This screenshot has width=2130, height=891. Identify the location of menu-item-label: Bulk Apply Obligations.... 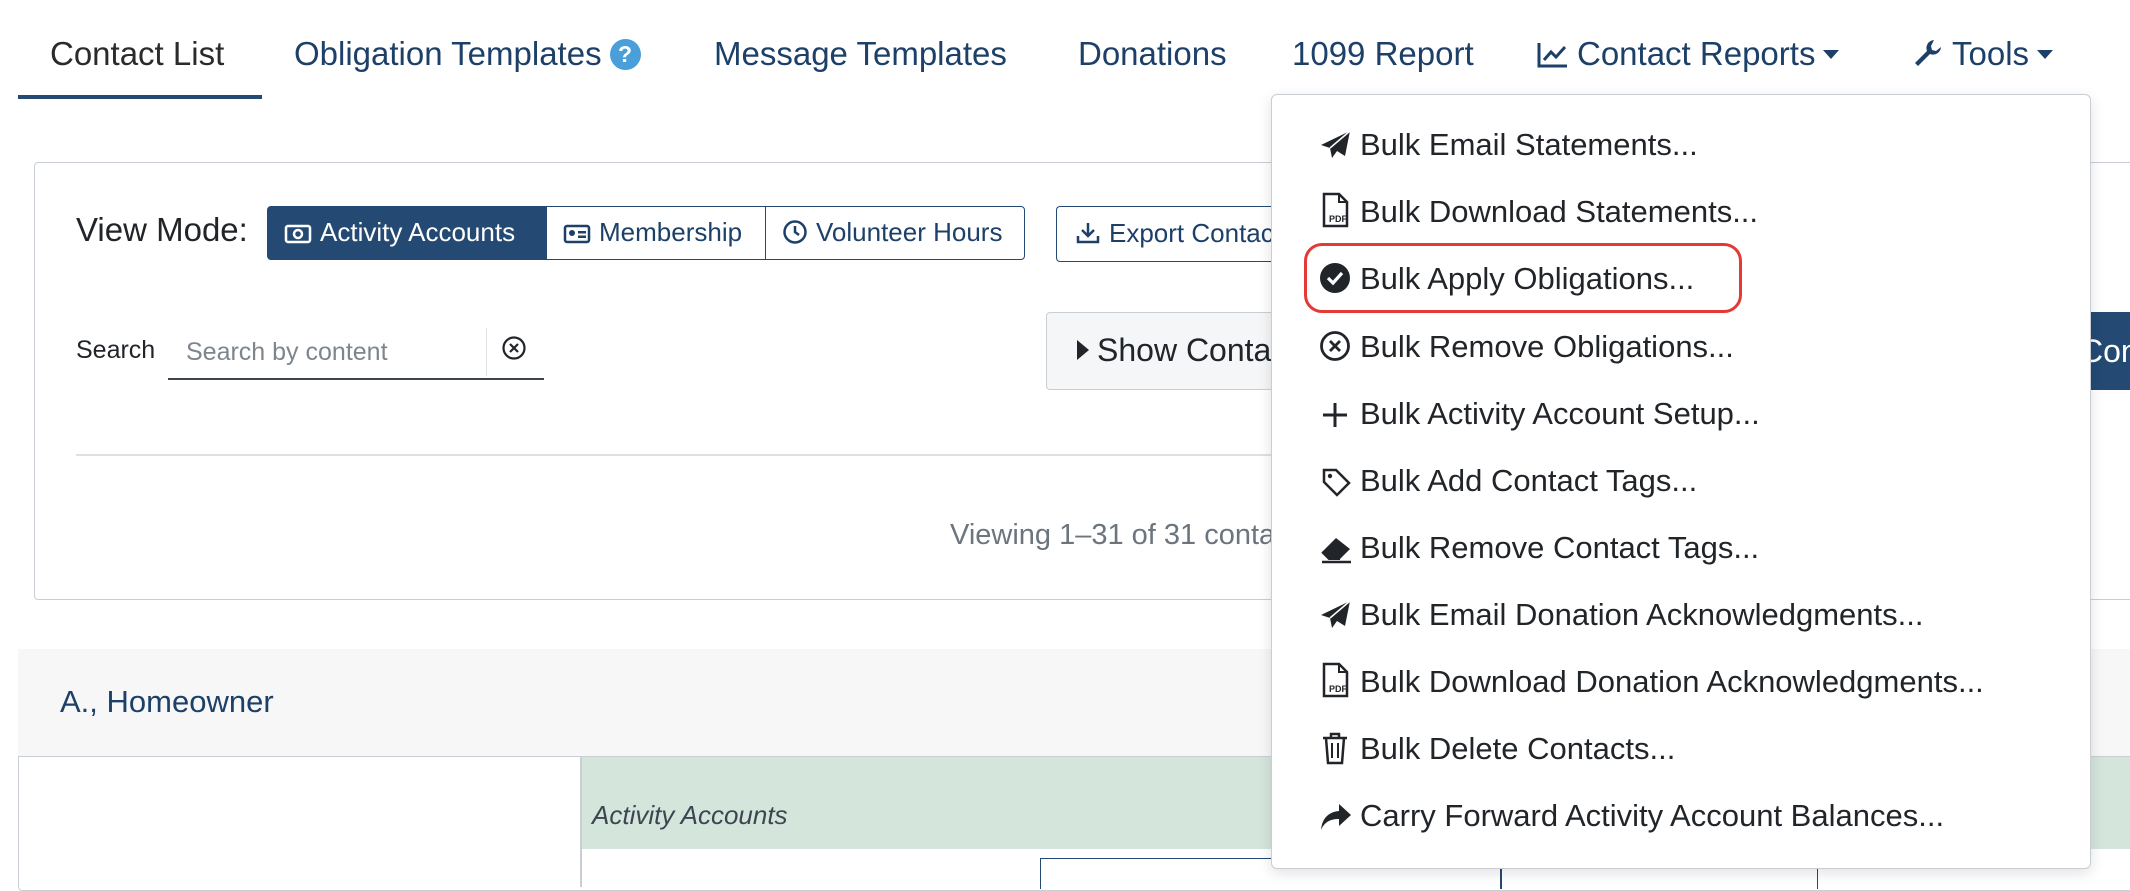
(1527, 278).